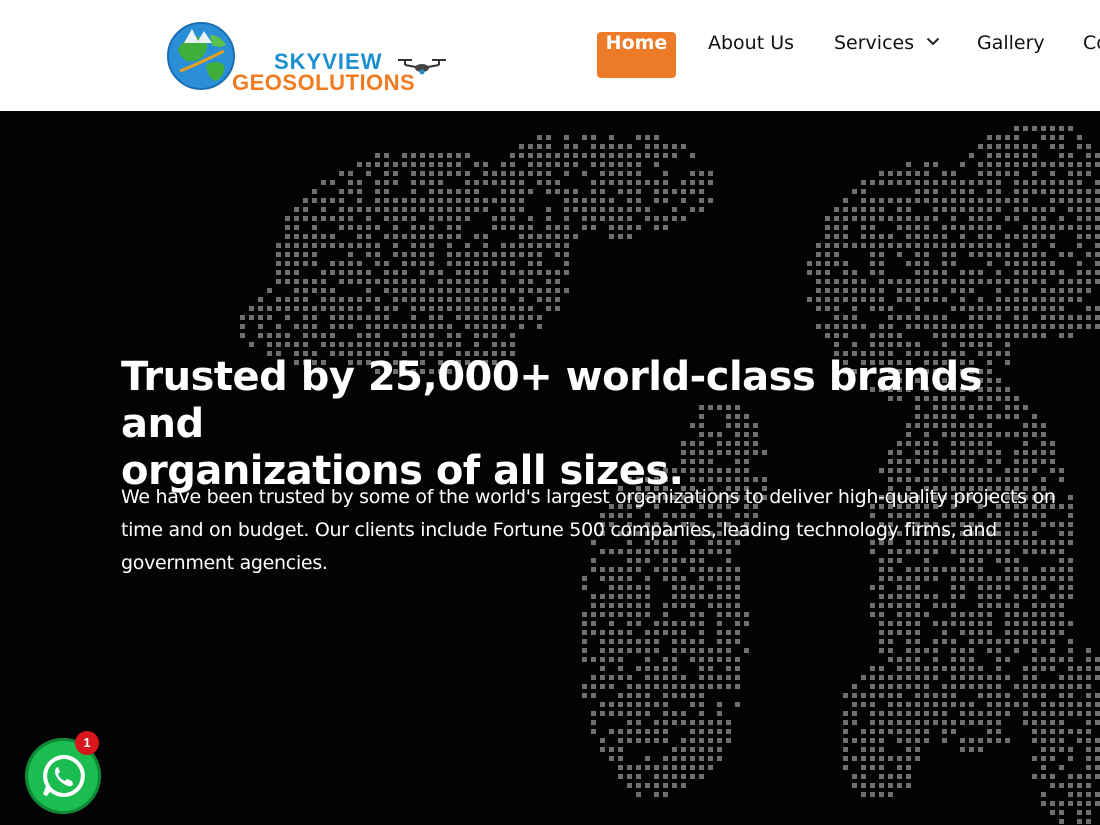 The height and width of the screenshot is (825, 1100). Describe the element at coordinates (933, 41) in the screenshot. I see `chevron-down-icon` at that location.